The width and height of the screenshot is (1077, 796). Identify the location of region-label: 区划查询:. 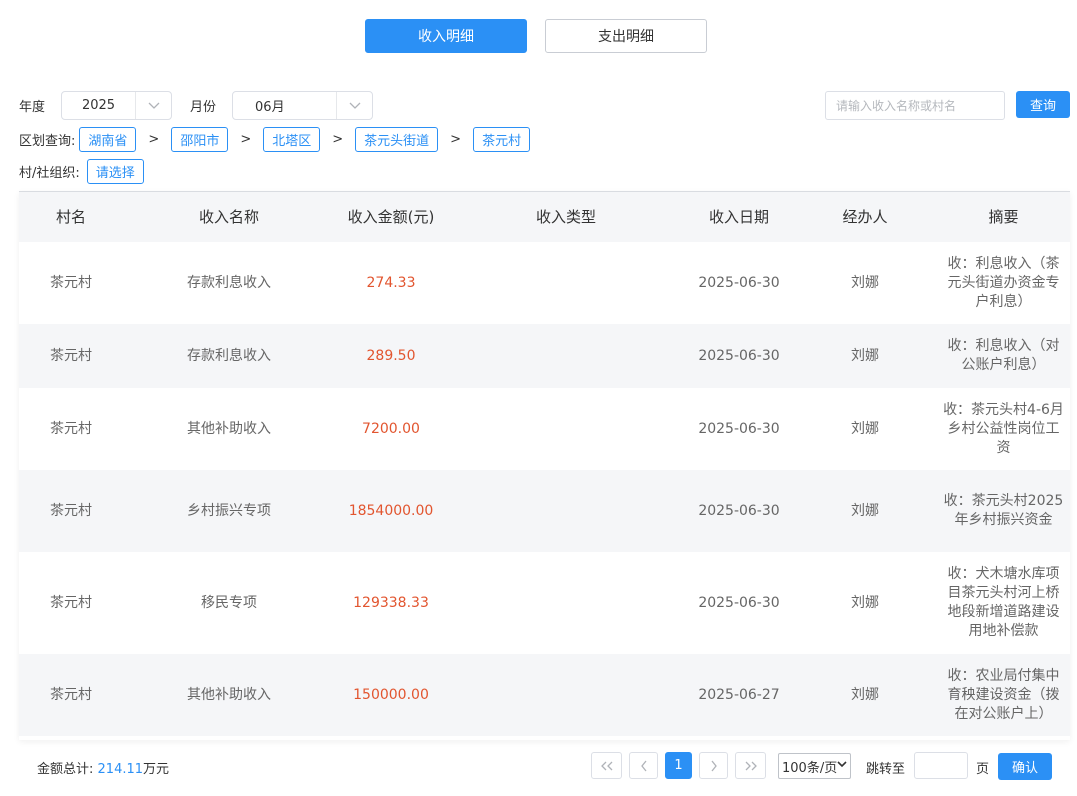
(47, 141).